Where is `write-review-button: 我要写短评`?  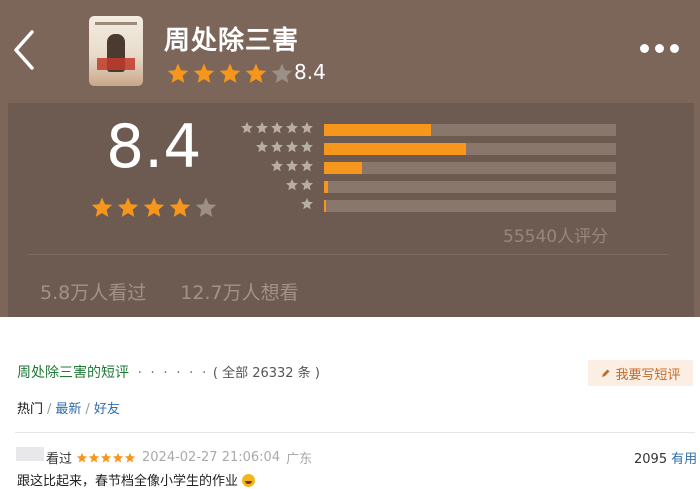 write-review-button: 我要写短评 is located at coordinates (640, 373).